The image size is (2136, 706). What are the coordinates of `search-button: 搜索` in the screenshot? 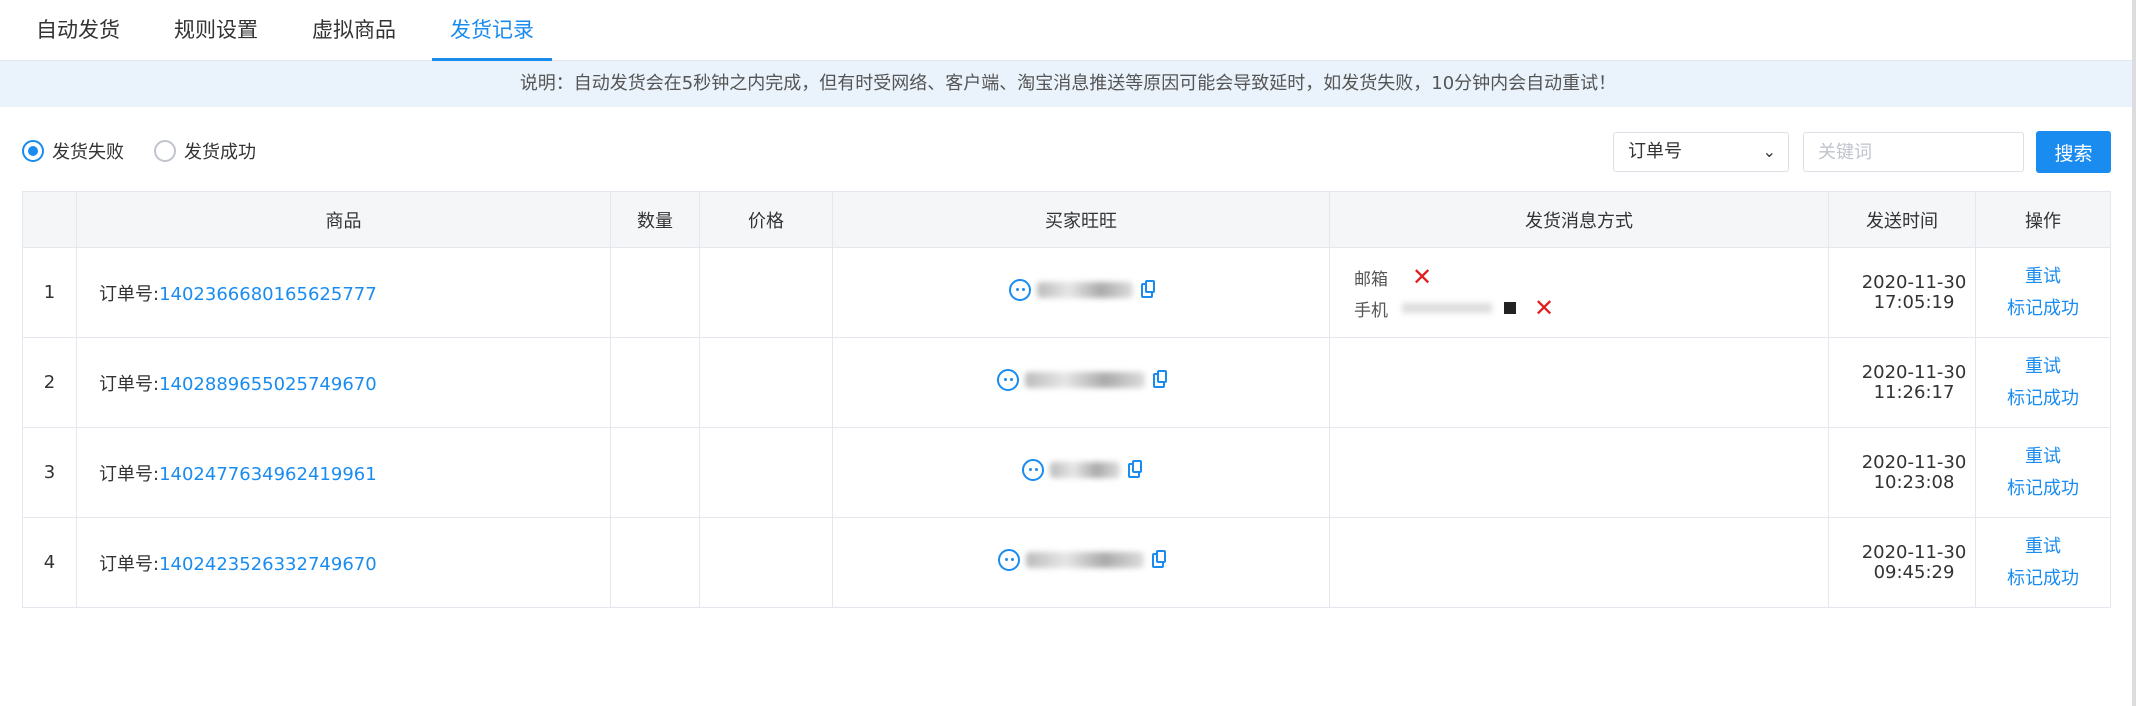 It's located at (2073, 152).